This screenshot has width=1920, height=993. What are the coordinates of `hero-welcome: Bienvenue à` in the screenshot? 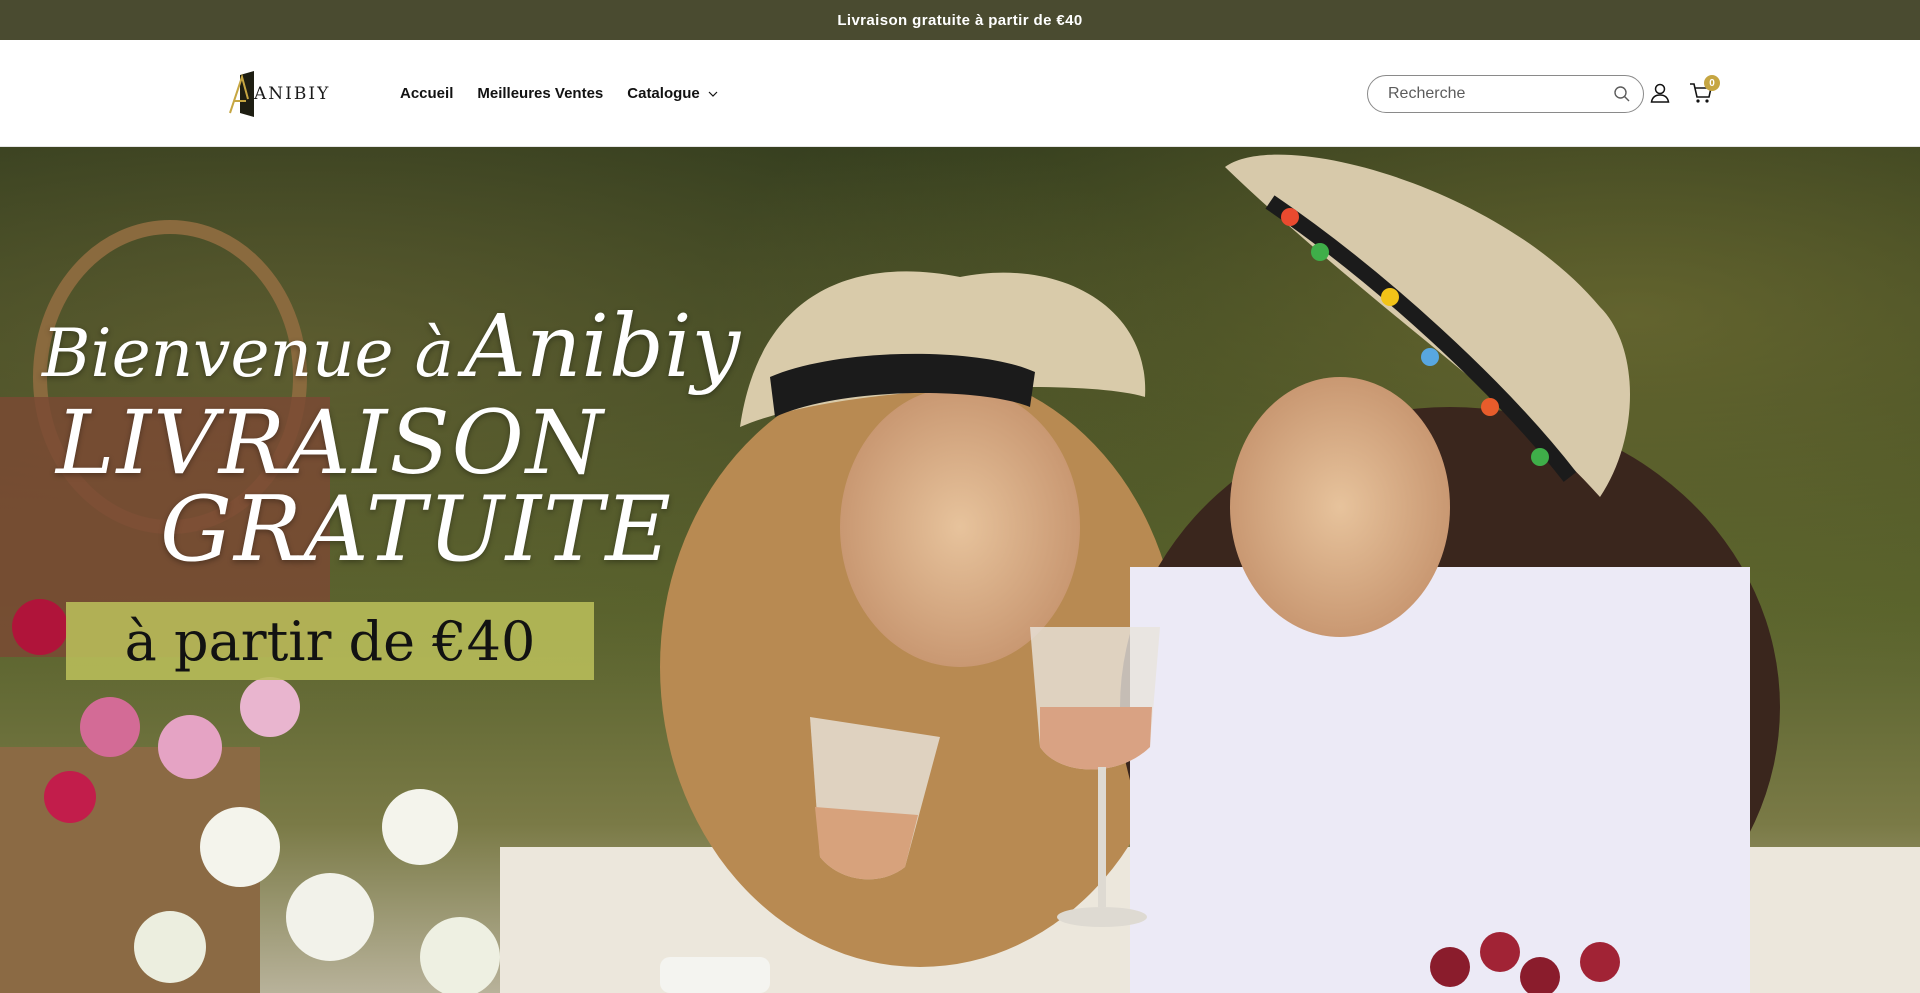 It's located at (248, 353).